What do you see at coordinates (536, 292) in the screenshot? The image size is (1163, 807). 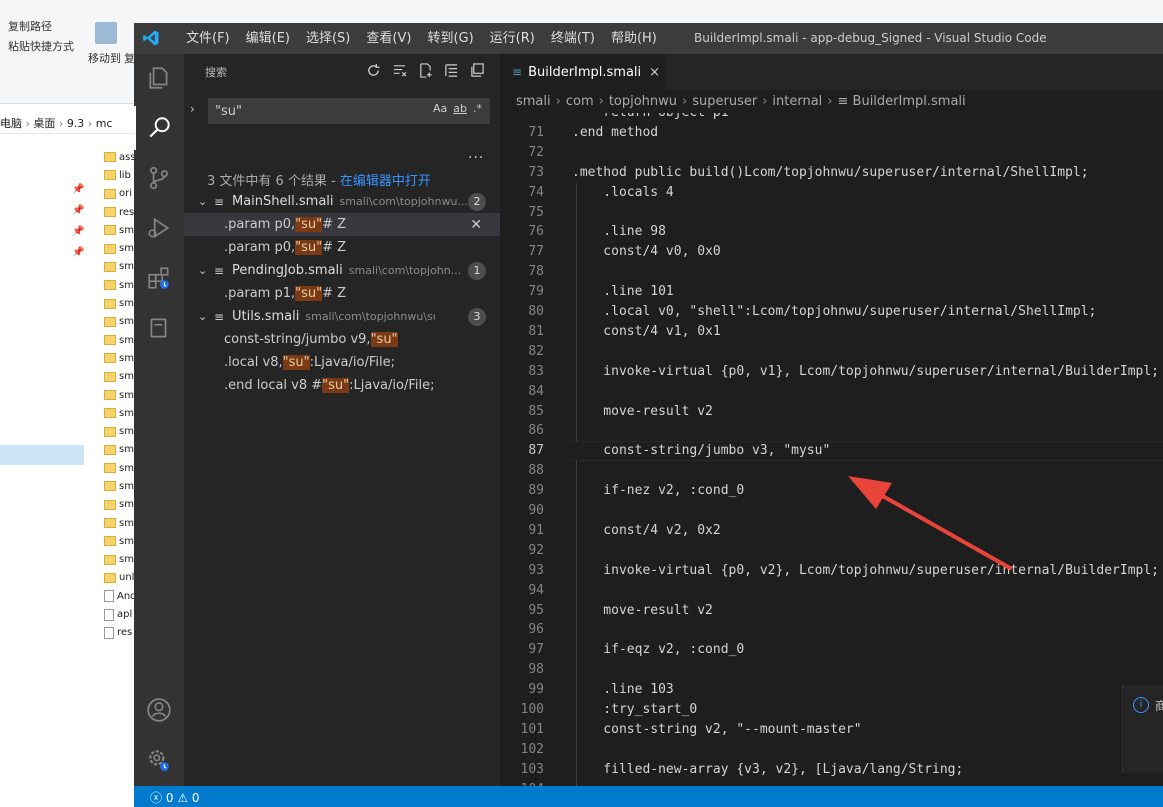 I see `line-number: 79` at bounding box center [536, 292].